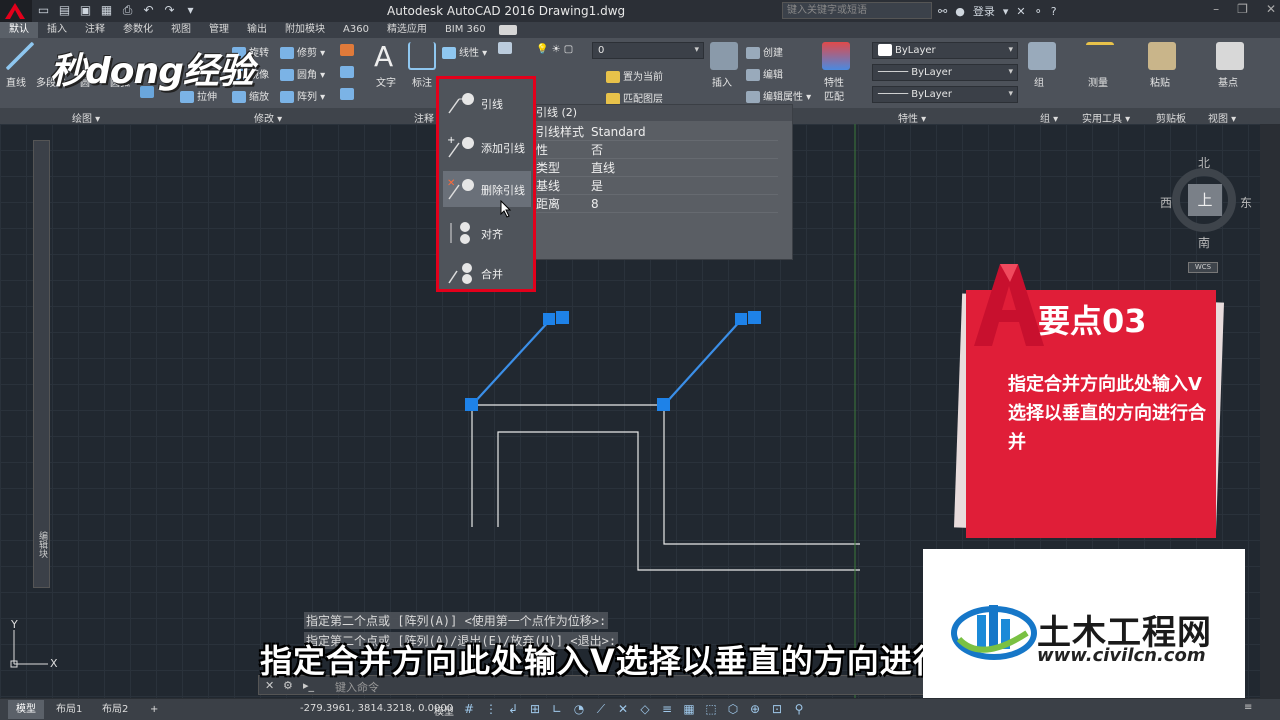  What do you see at coordinates (579, 709) in the screenshot?
I see `polar-icon: ◔` at bounding box center [579, 709].